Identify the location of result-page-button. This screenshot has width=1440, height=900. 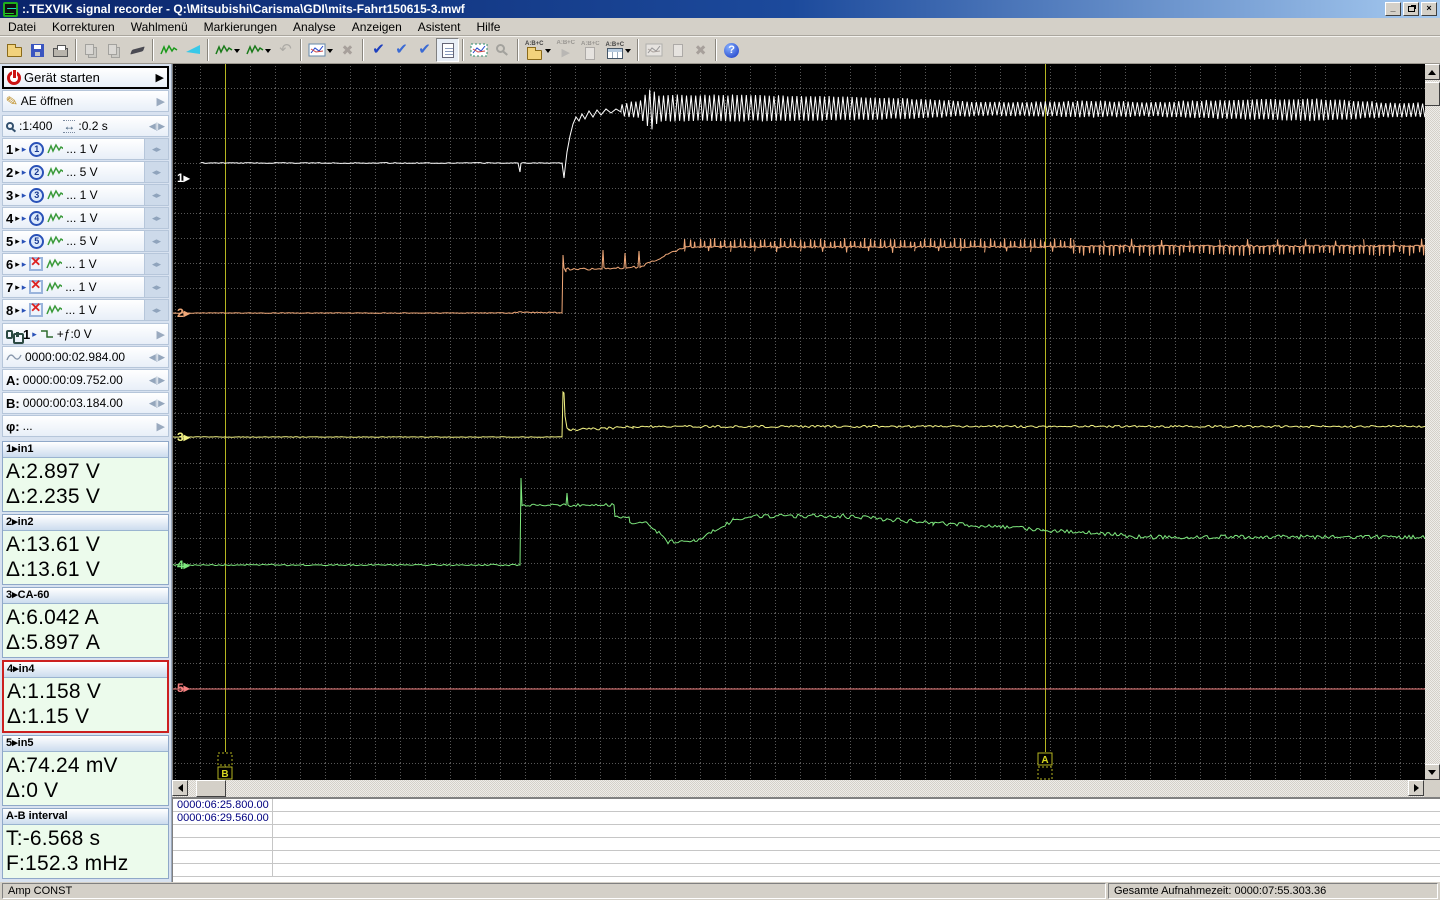
(677, 50).